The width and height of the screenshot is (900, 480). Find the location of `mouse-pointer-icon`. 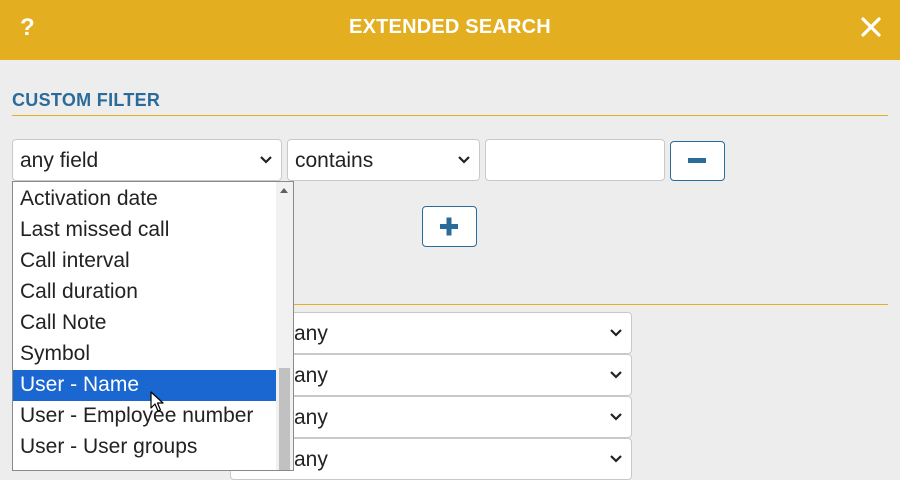

mouse-pointer-icon is located at coordinates (157, 401).